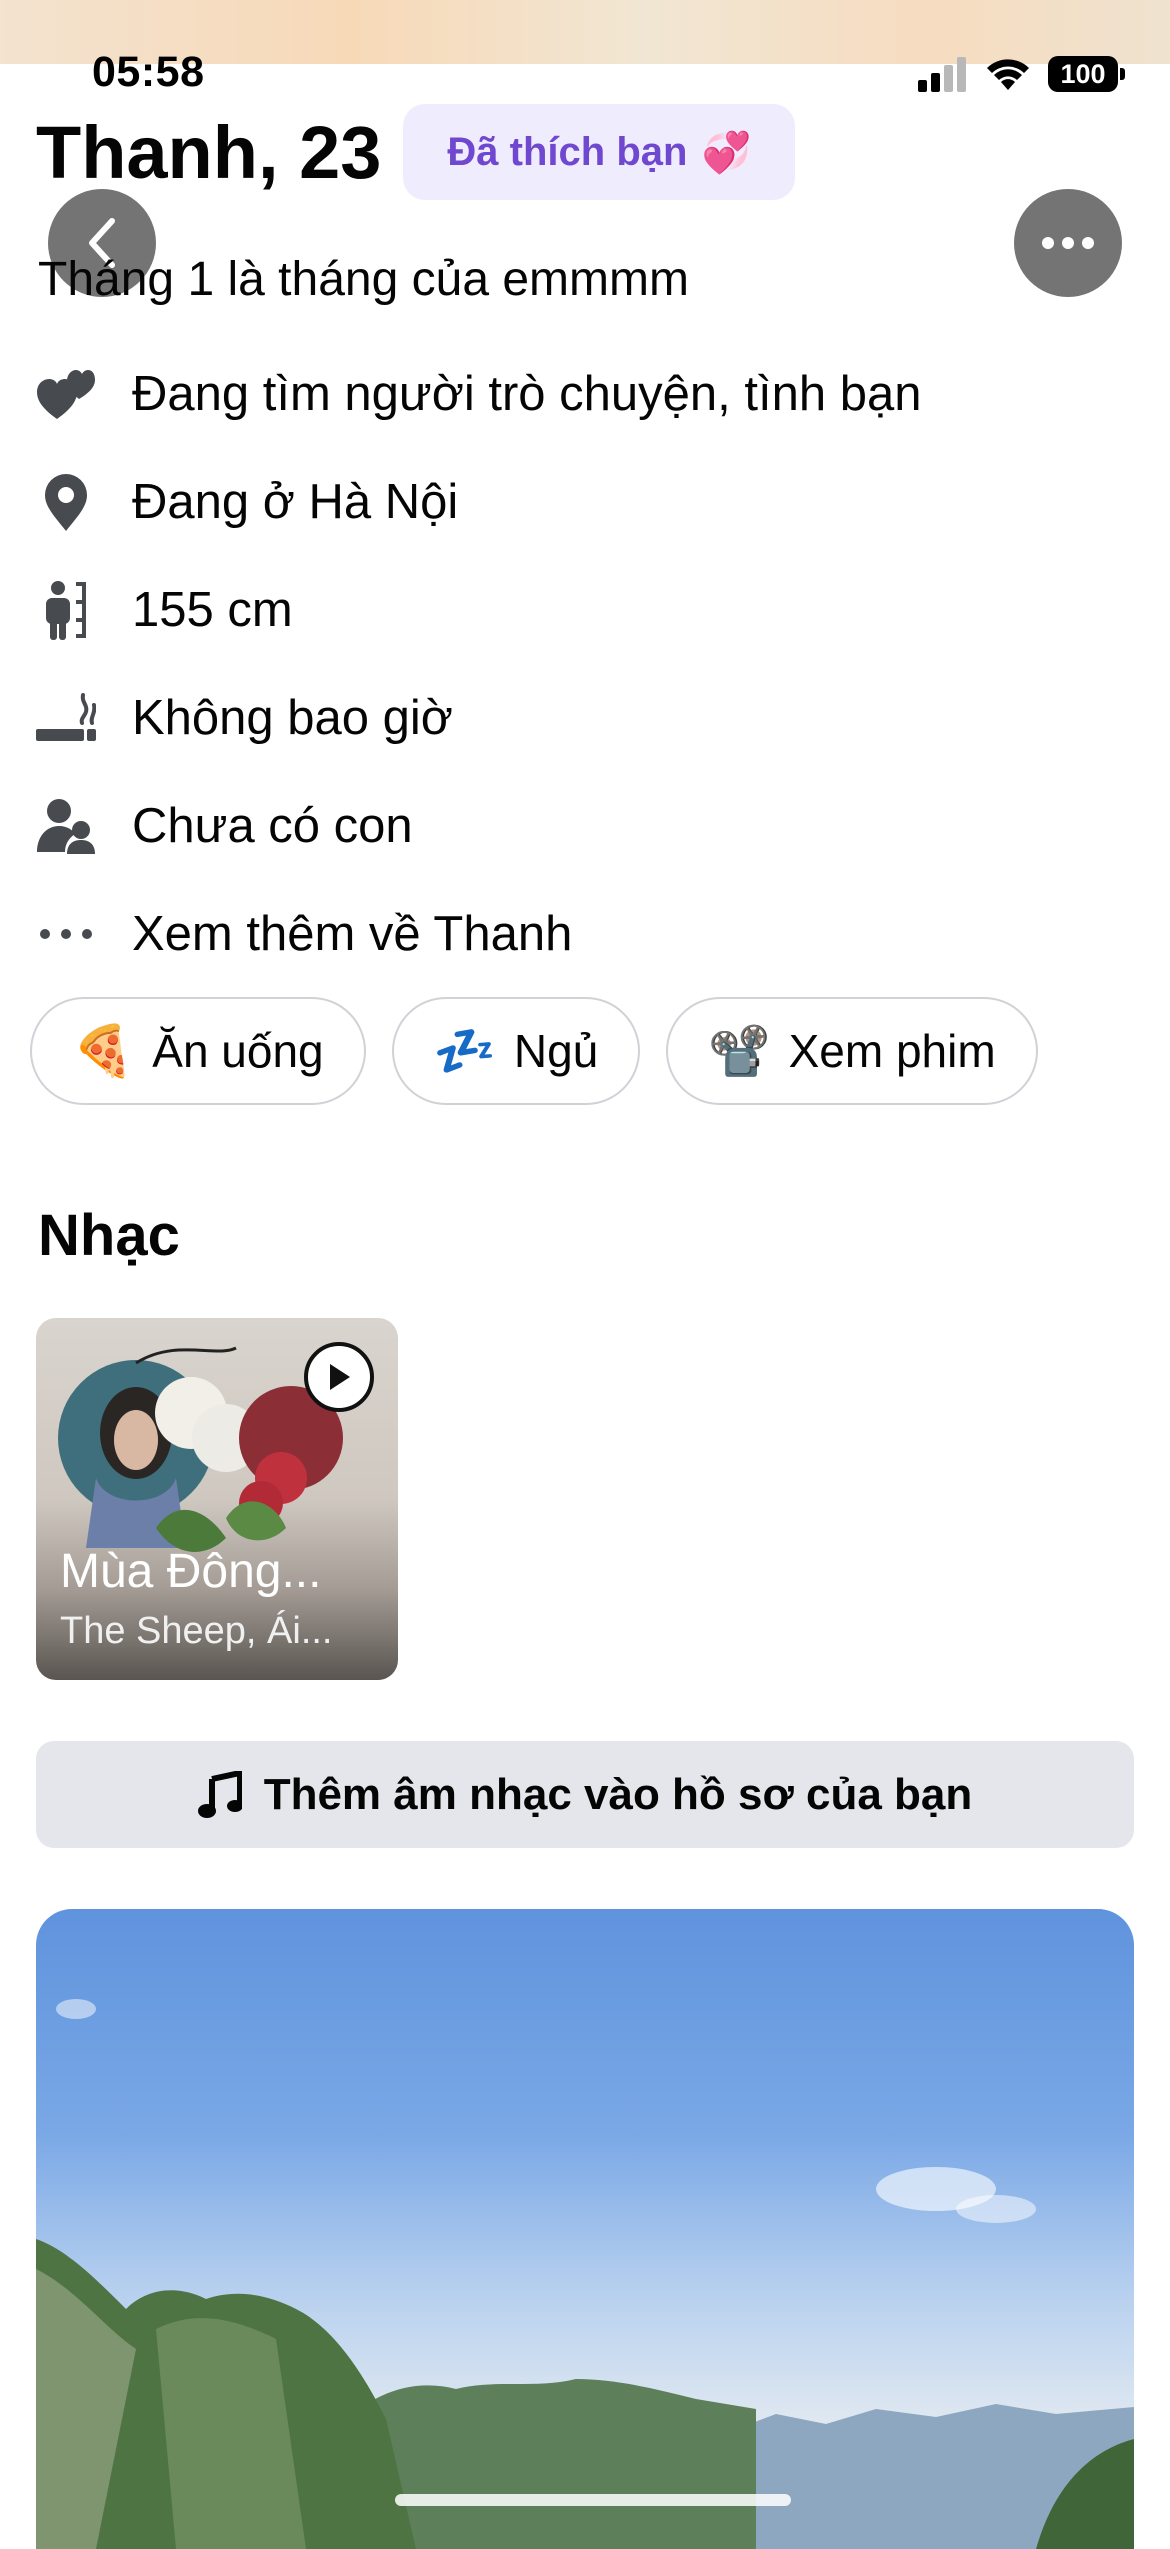 The width and height of the screenshot is (1170, 2549). What do you see at coordinates (1008, 74) in the screenshot?
I see `wifi-icon` at bounding box center [1008, 74].